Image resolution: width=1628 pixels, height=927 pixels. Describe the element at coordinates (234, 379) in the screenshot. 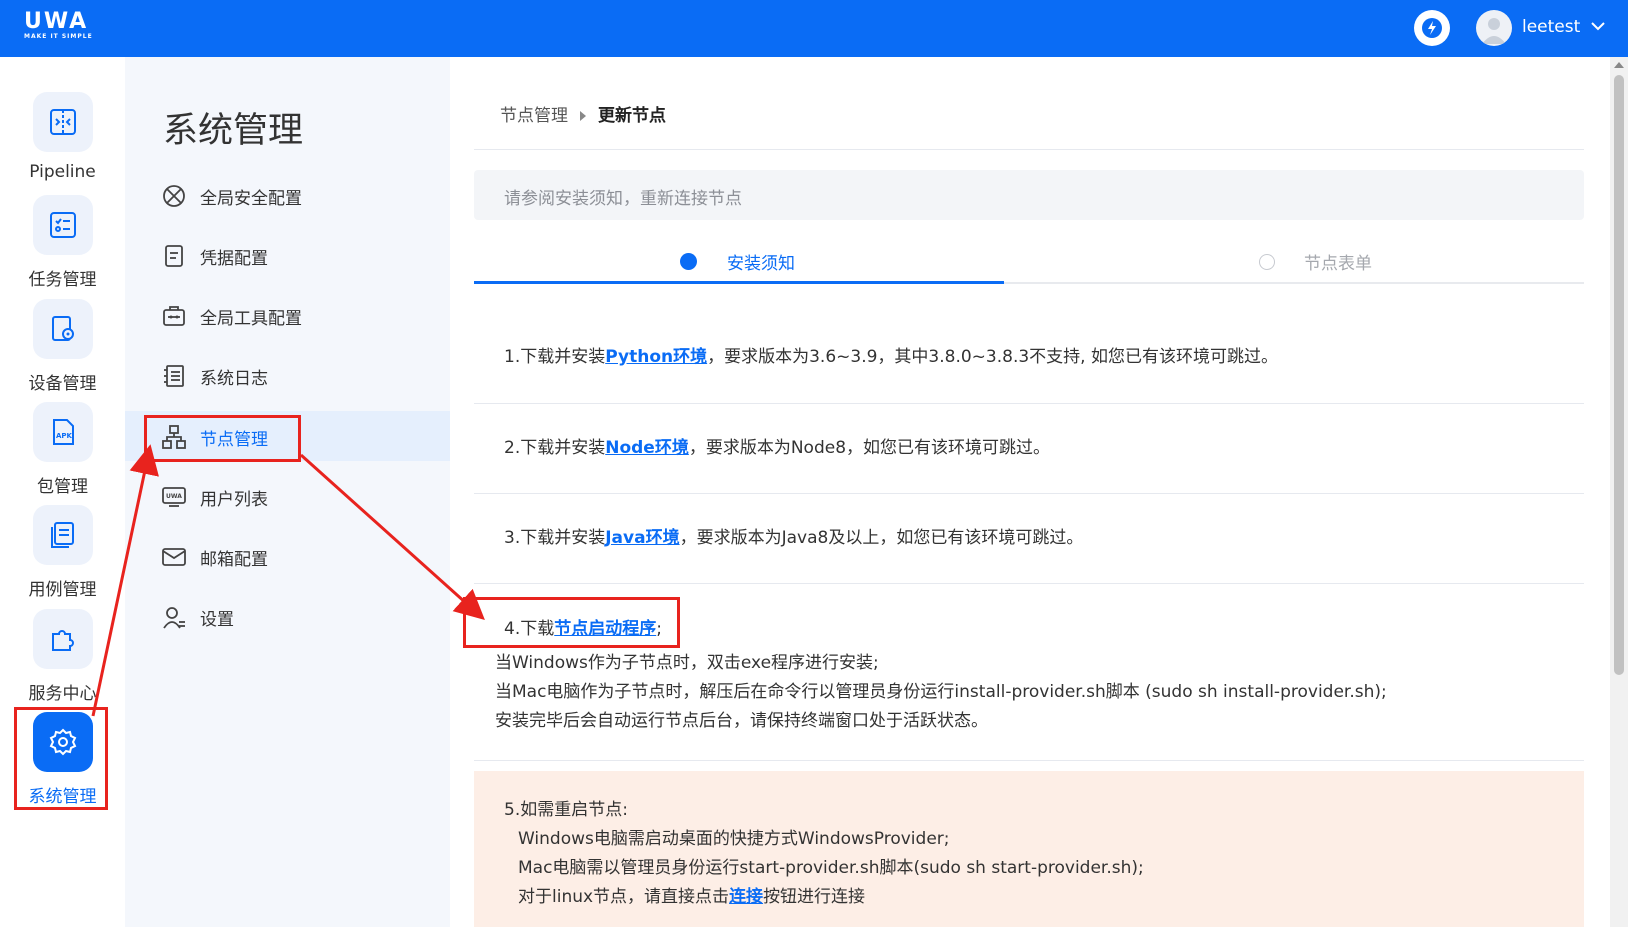

I see `sidebar-item-label: 系统日志` at that location.